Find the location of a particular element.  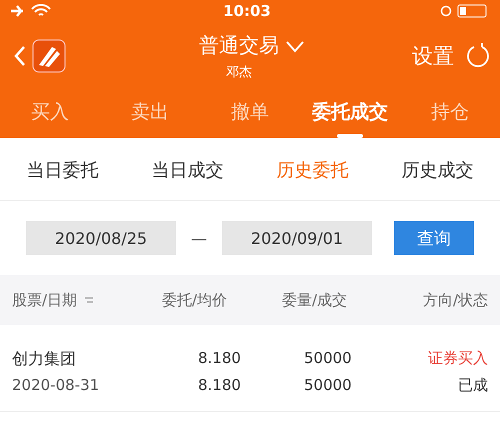

account-name: 邓杰 is located at coordinates (239, 72).